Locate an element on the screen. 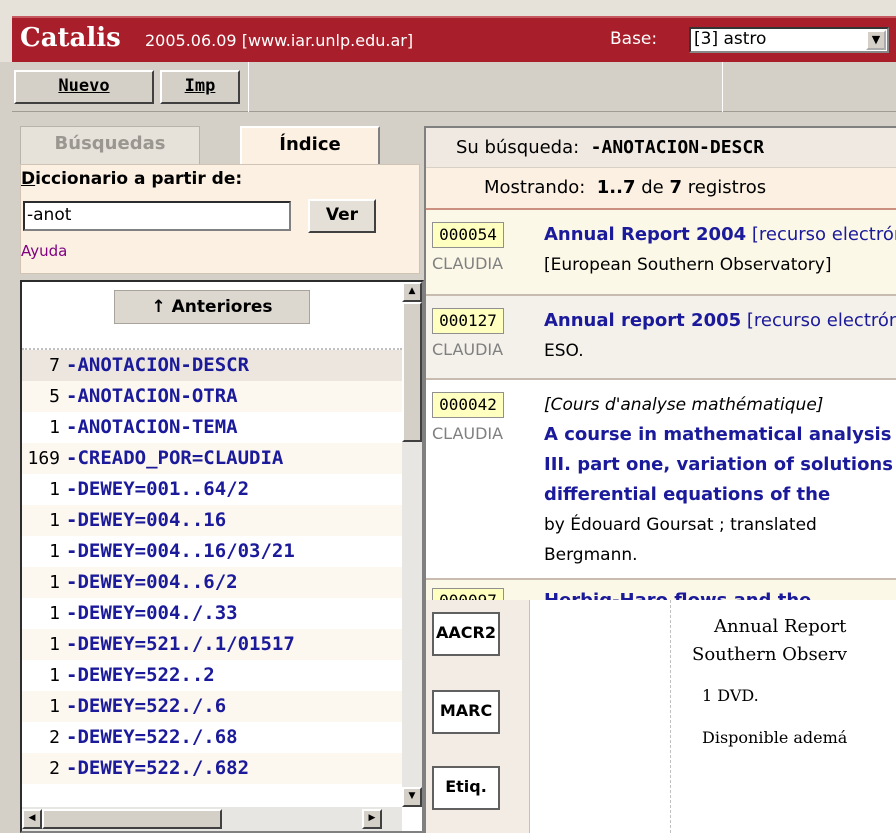 Image resolution: width=896 pixels, height=833 pixels. index-item: 1 -DEWEY=004./.33 is located at coordinates (212, 613).